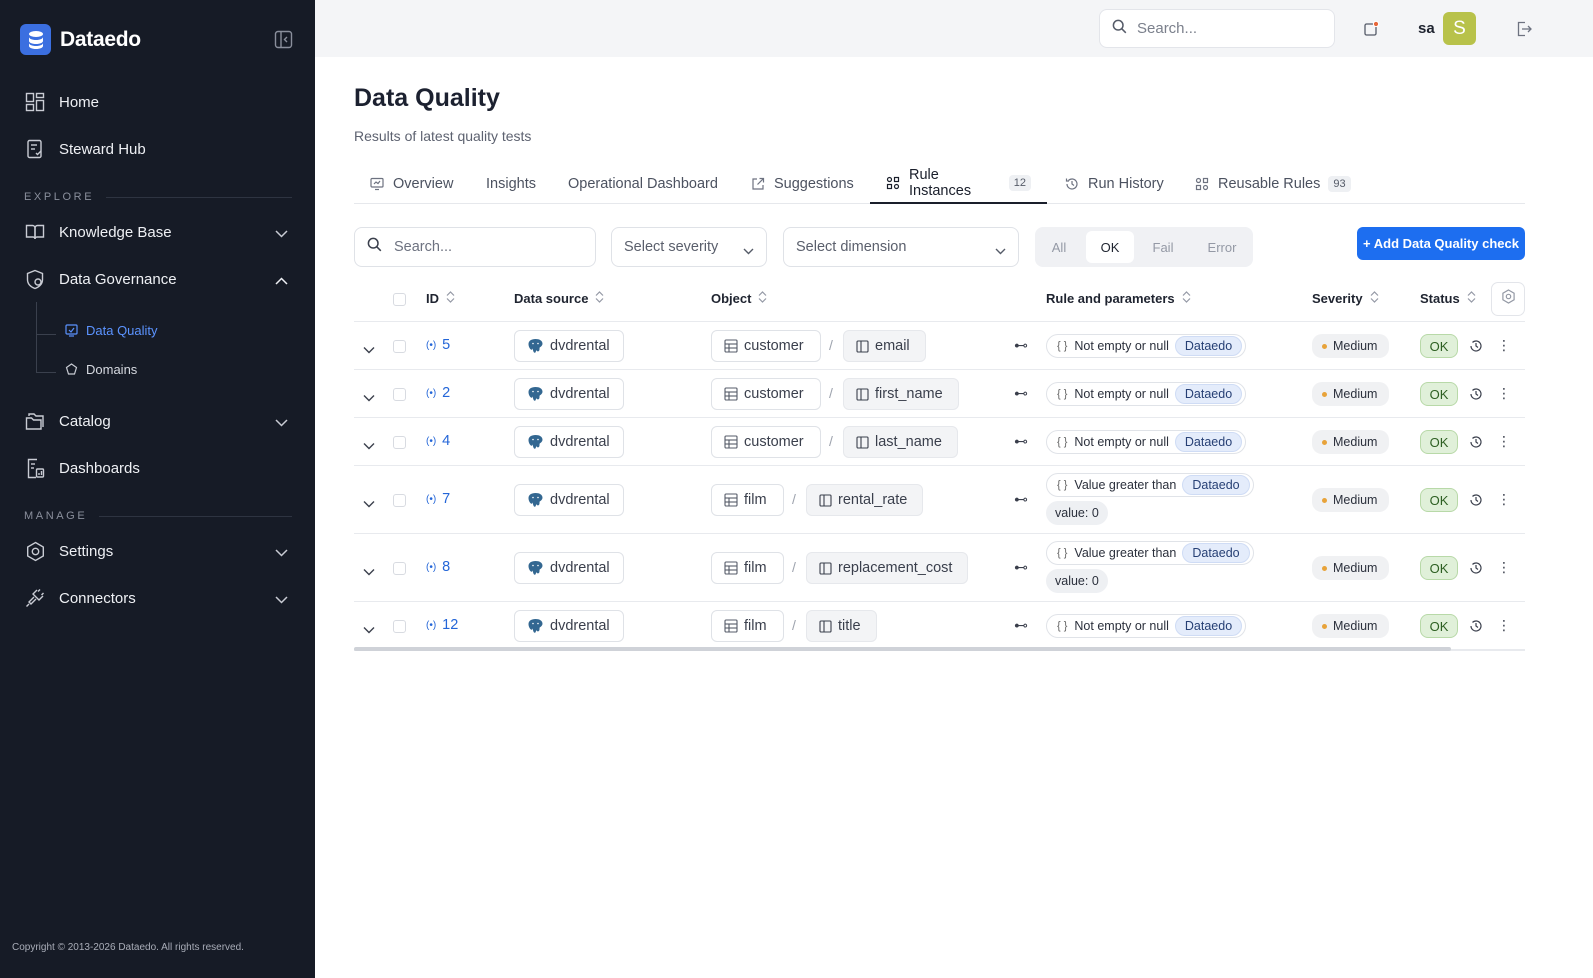  Describe the element at coordinates (865, 500) in the screenshot. I see `column-chip: rental_rate` at that location.